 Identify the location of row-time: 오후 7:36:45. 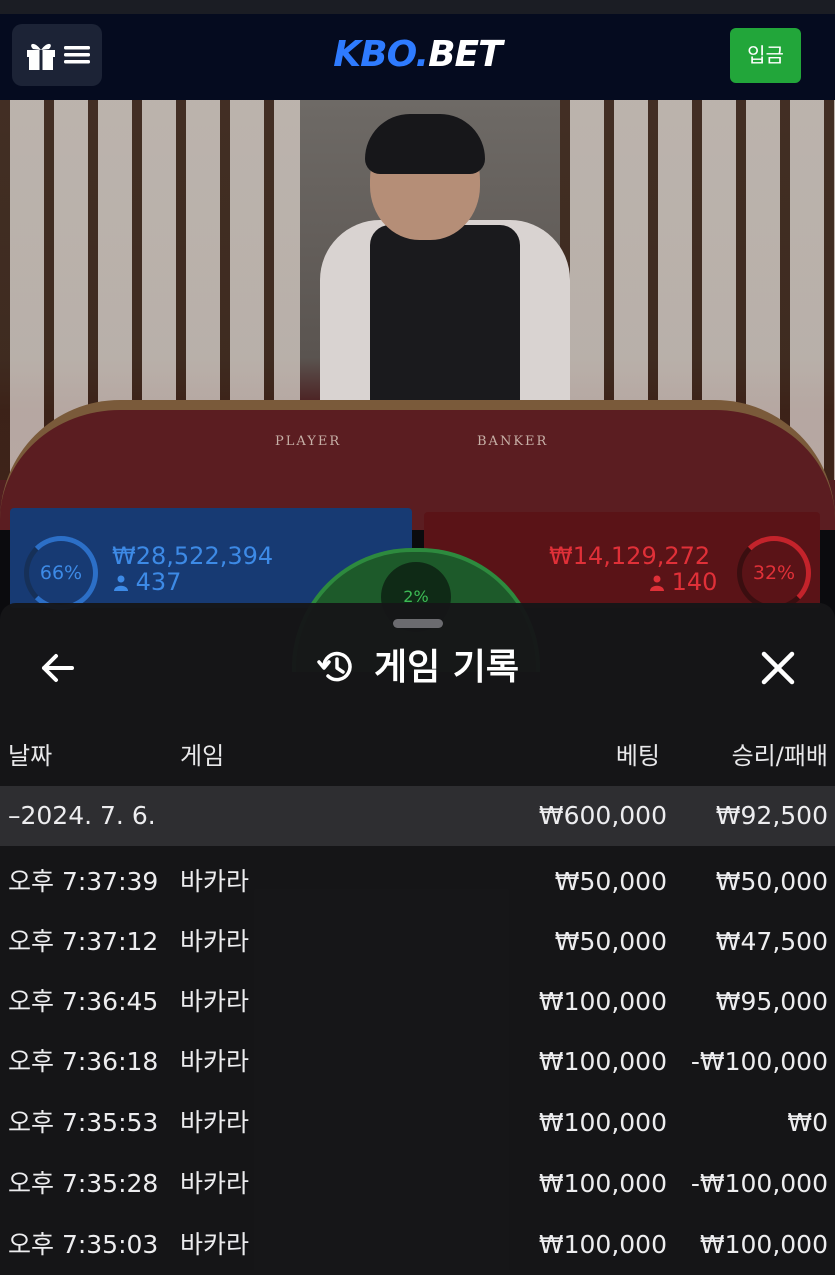
(83, 1001).